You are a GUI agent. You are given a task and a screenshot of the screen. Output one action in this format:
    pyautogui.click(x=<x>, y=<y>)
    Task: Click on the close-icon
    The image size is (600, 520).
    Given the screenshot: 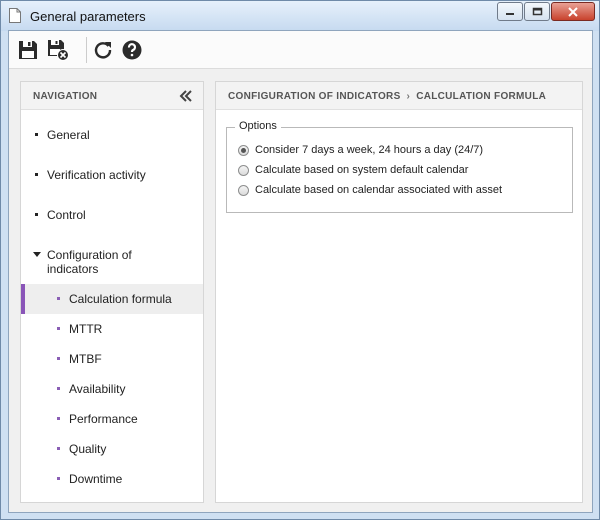 What is the action you would take?
    pyautogui.click(x=573, y=11)
    